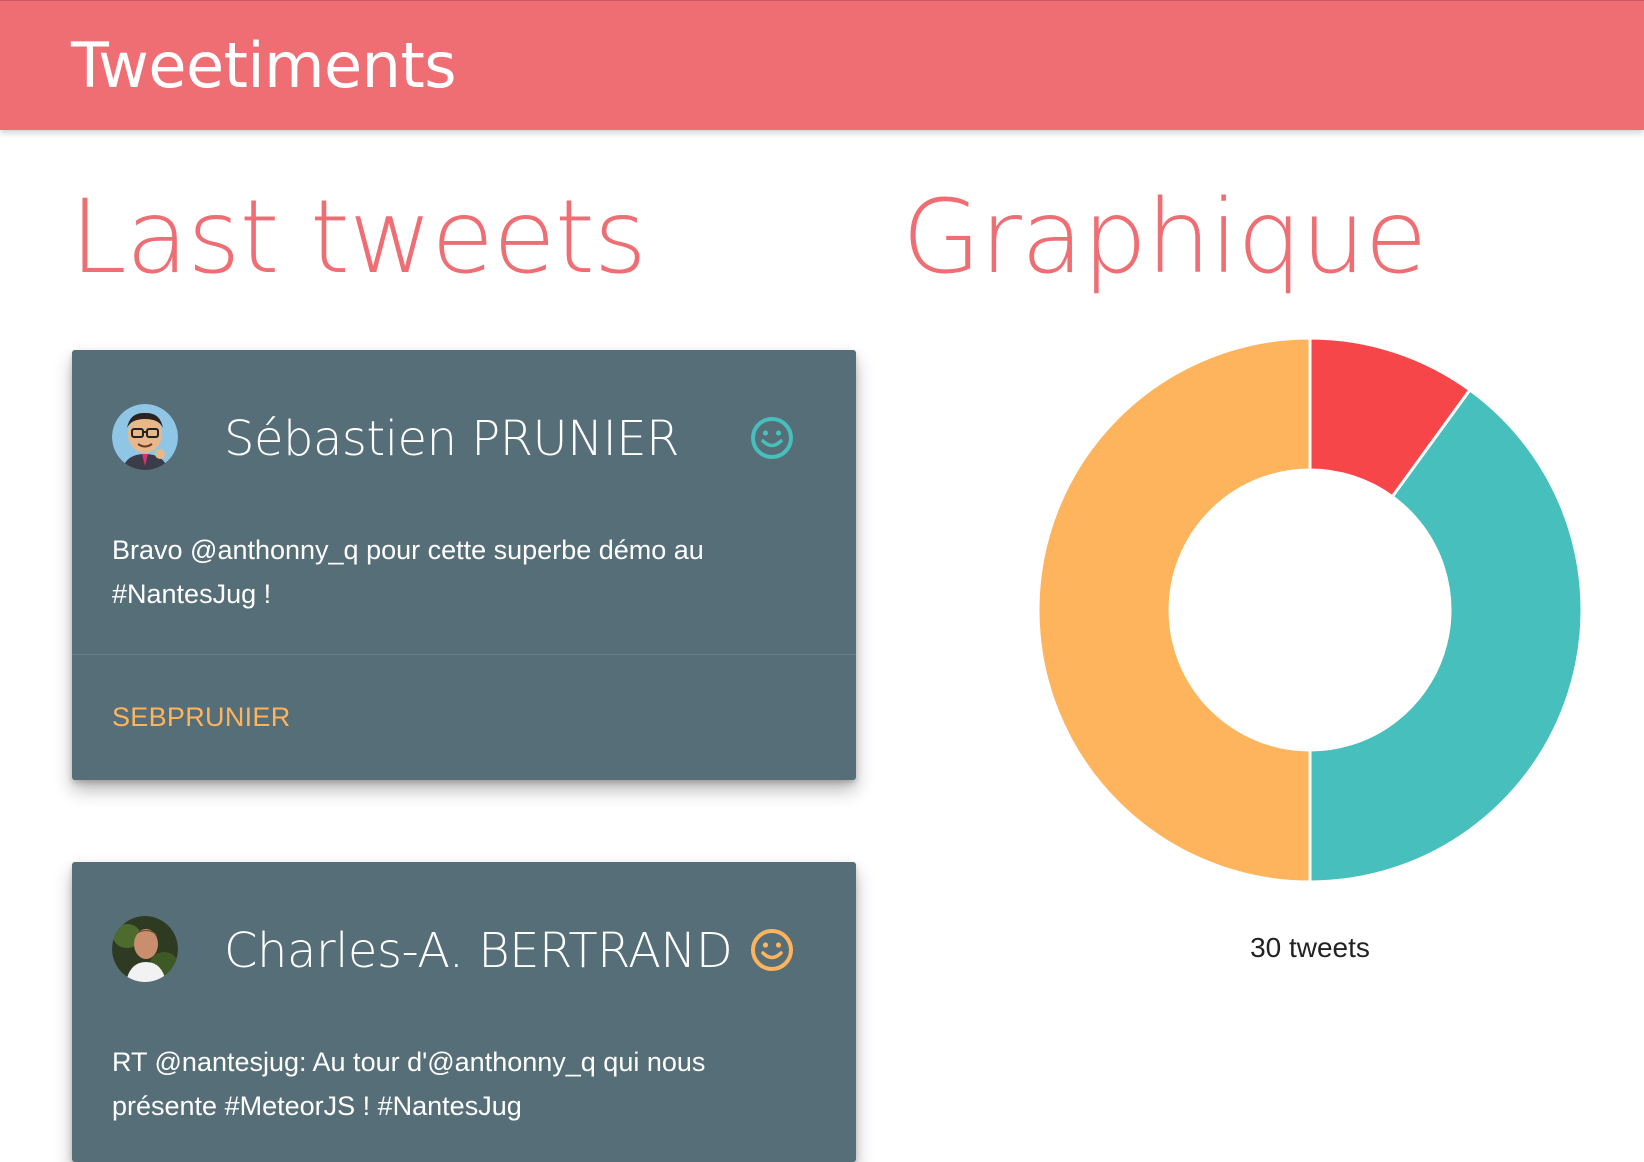  What do you see at coordinates (201, 717) in the screenshot?
I see `tweet-author-handle-link: SEBPRUNIER` at bounding box center [201, 717].